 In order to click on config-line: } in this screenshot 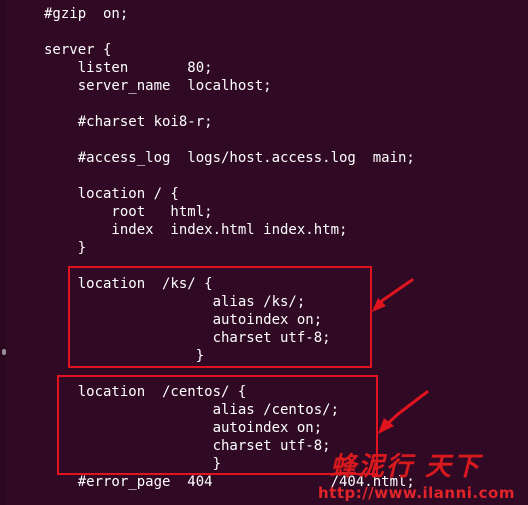, I will do `click(65, 248)`.